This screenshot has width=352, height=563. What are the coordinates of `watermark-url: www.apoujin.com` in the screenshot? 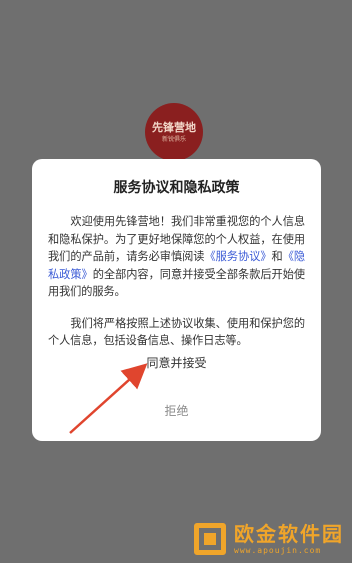 It's located at (278, 550).